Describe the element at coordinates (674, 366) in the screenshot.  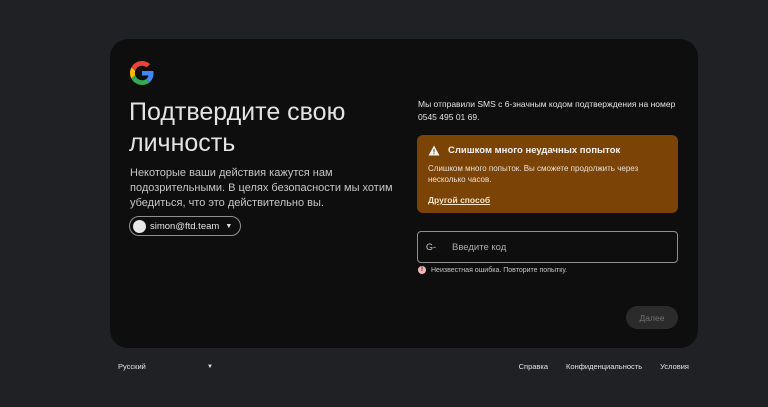
I see `terms-link: Условия` at that location.